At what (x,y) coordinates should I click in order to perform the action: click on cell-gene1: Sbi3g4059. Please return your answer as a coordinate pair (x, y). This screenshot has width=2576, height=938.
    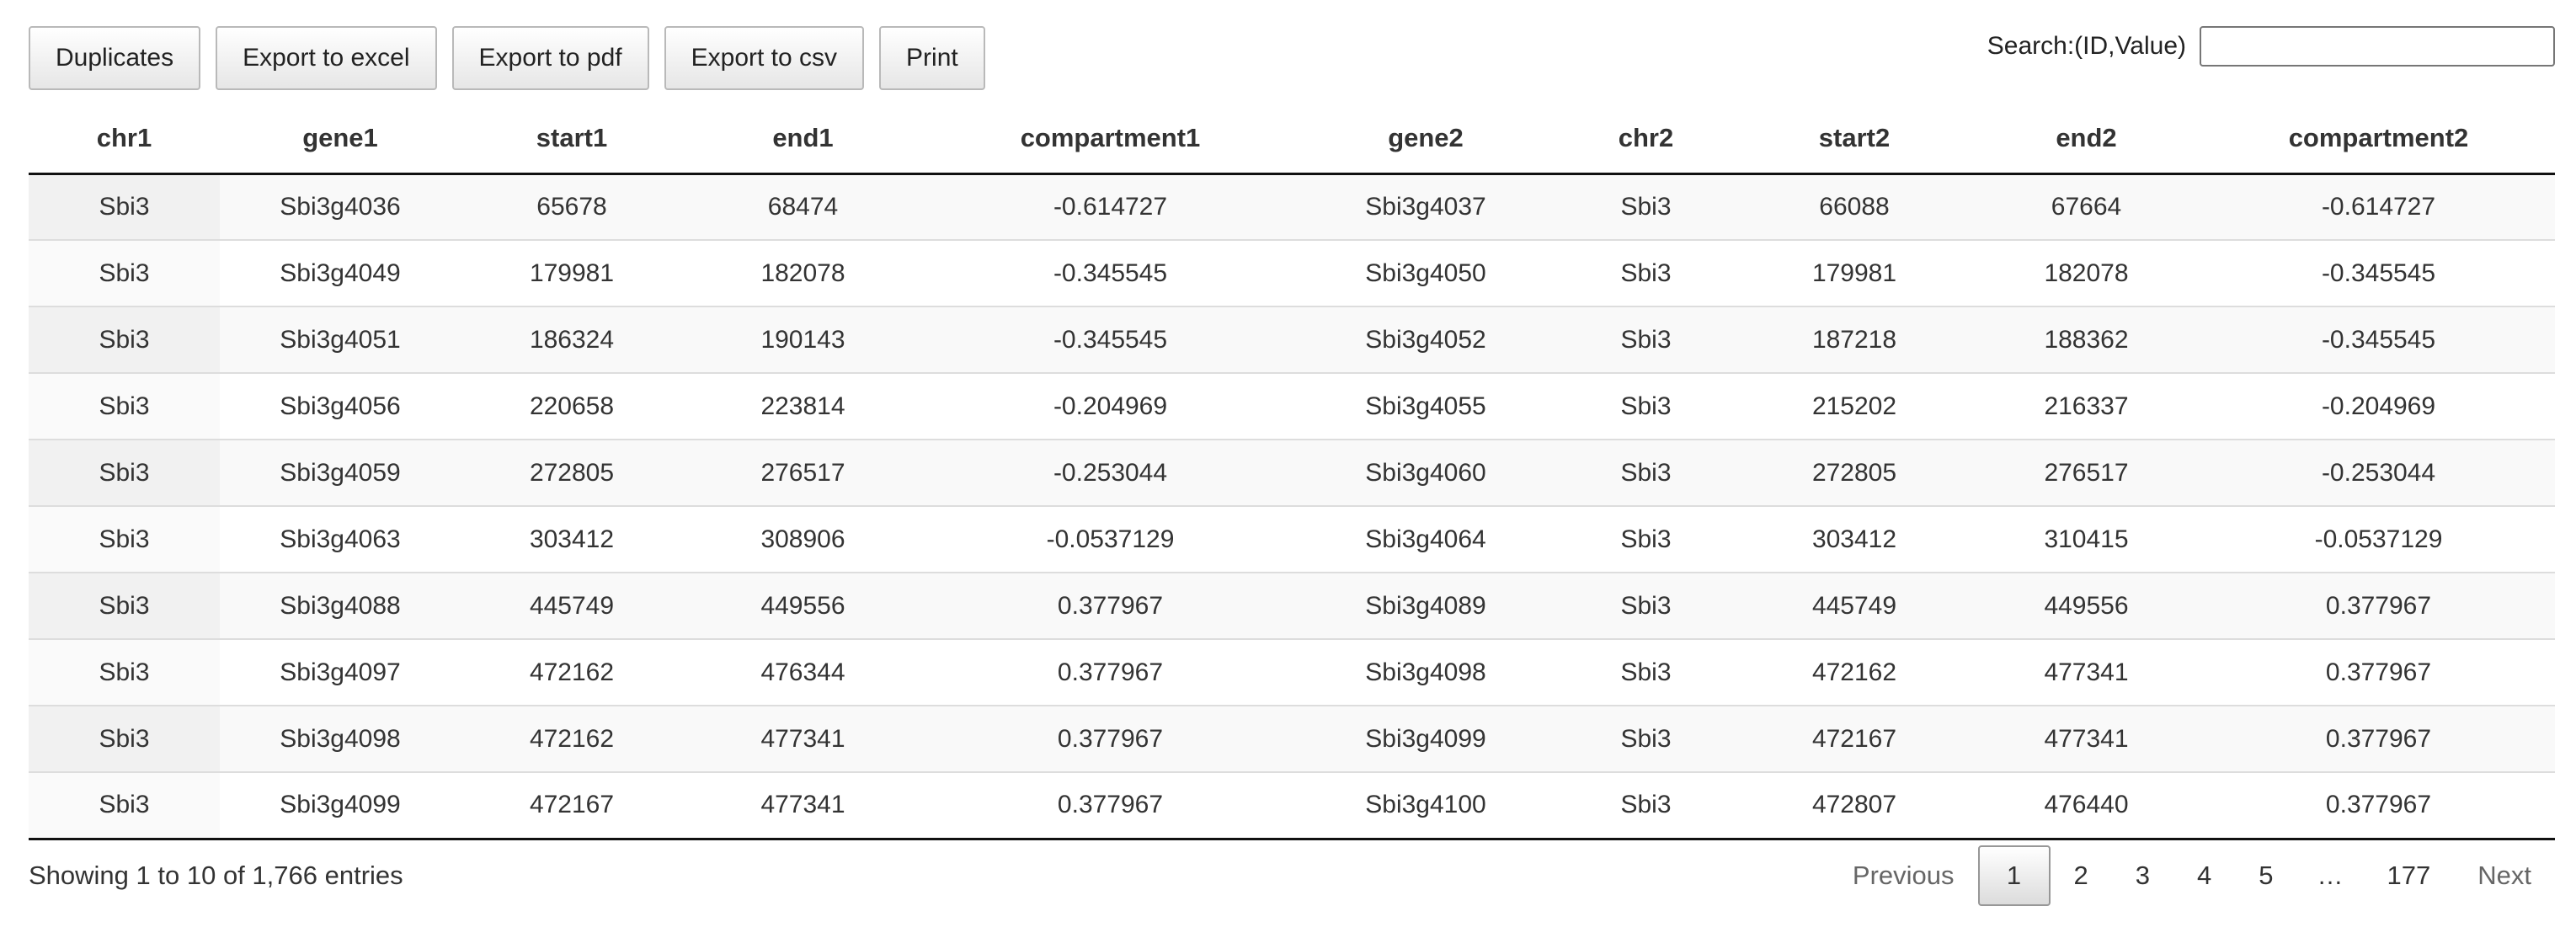
    Looking at the image, I should click on (340, 473).